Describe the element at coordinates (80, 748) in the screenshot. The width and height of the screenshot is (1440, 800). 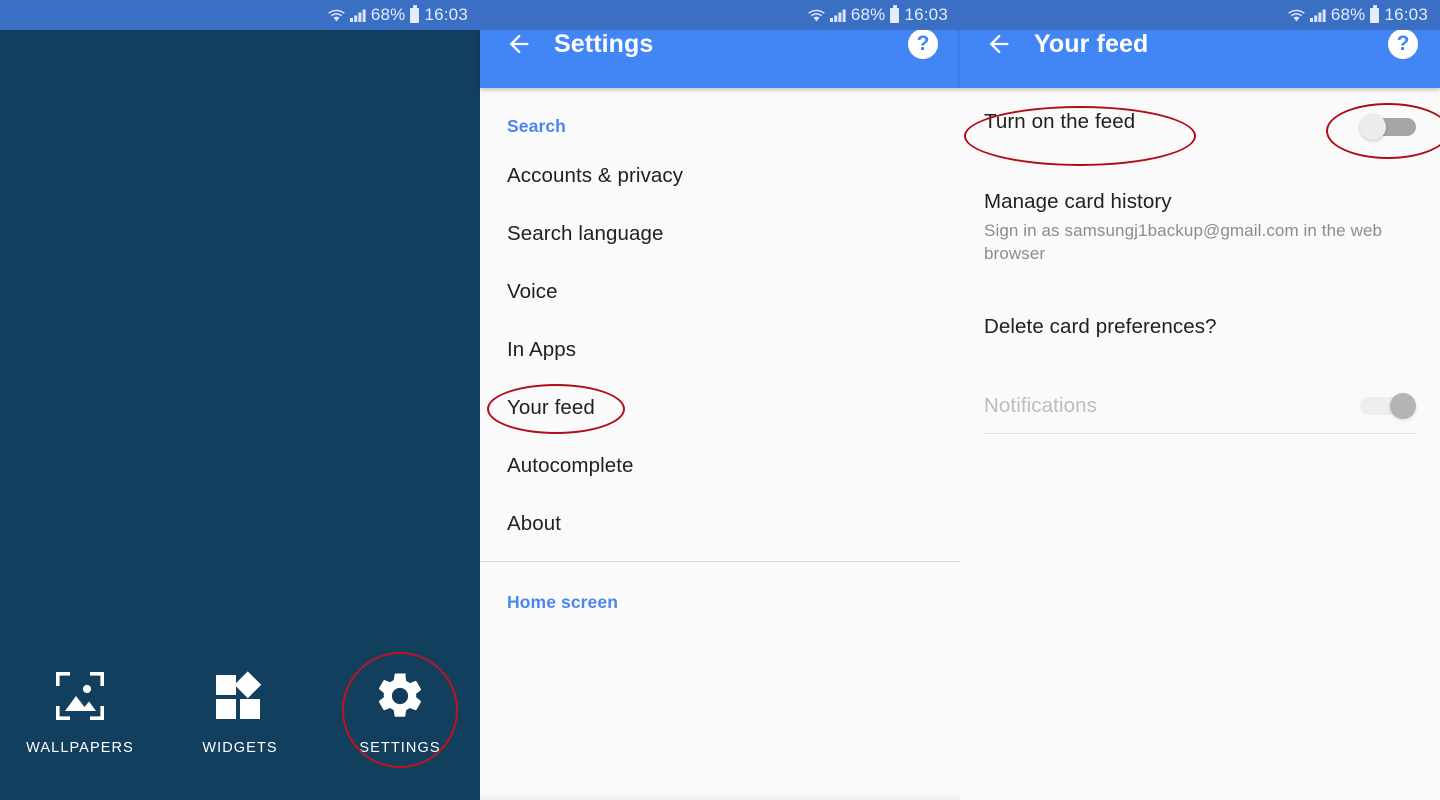
I see `launcher-item-label: WALLPAPERS` at that location.